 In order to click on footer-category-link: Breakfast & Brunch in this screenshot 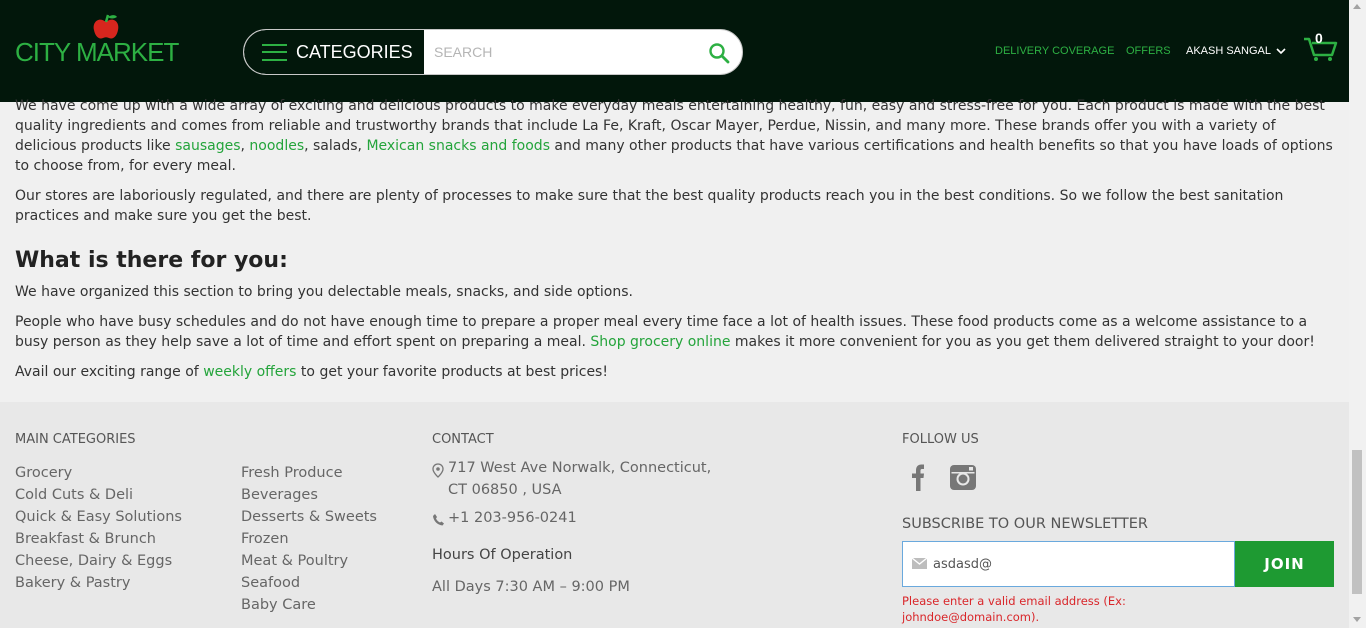, I will do `click(98, 539)`.